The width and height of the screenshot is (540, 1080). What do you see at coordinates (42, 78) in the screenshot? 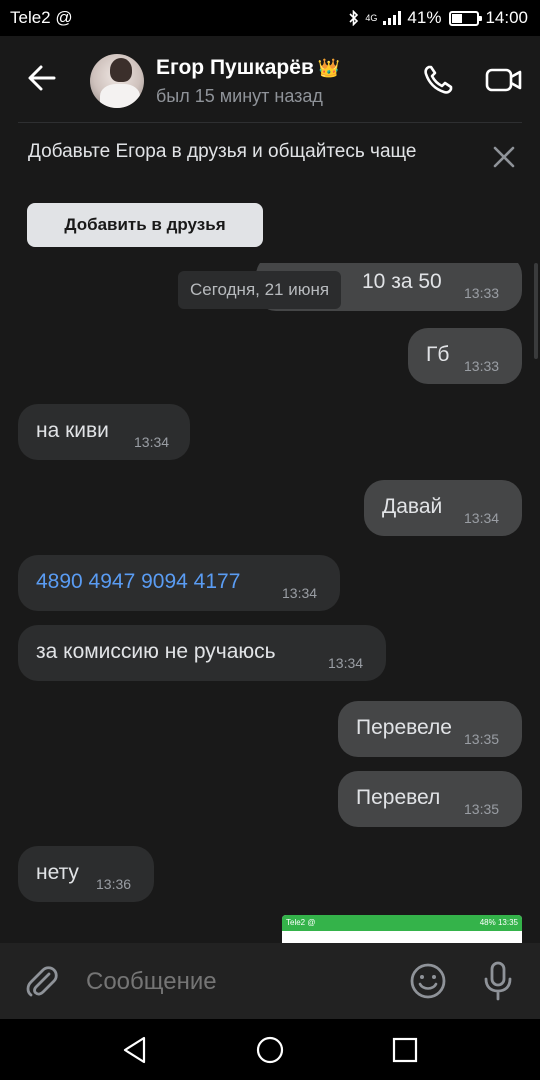
I see `back-arrow-icon` at bounding box center [42, 78].